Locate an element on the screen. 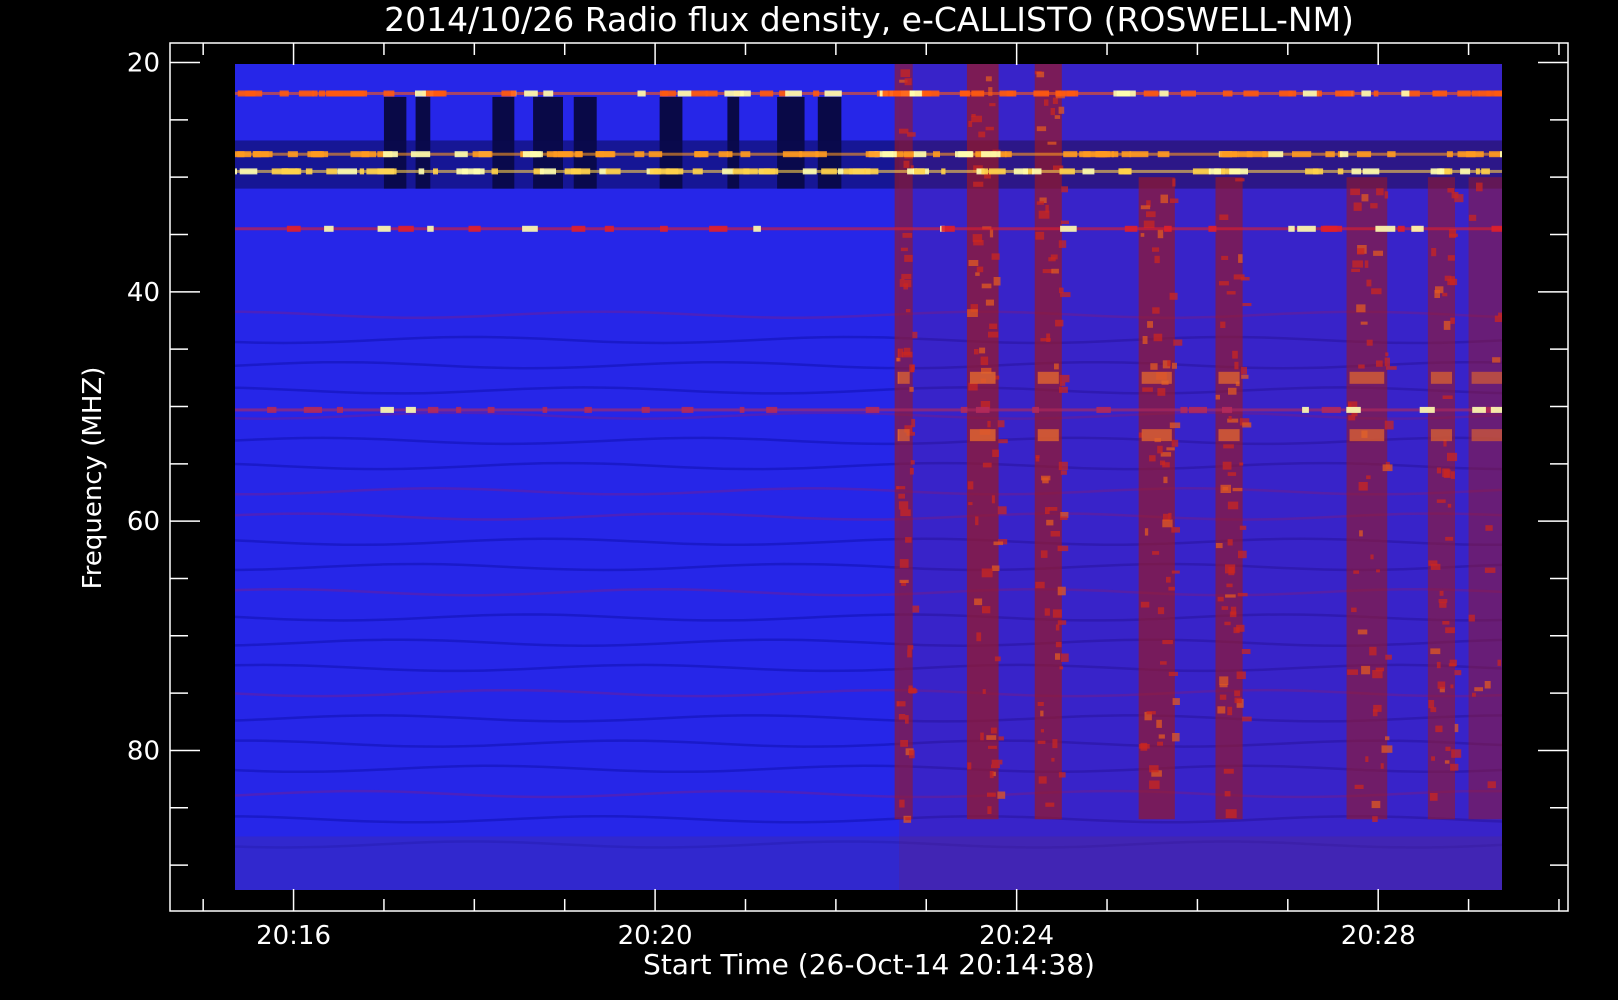 The width and height of the screenshot is (1618, 1000). y-tick-label: 40 is located at coordinates (143, 293).